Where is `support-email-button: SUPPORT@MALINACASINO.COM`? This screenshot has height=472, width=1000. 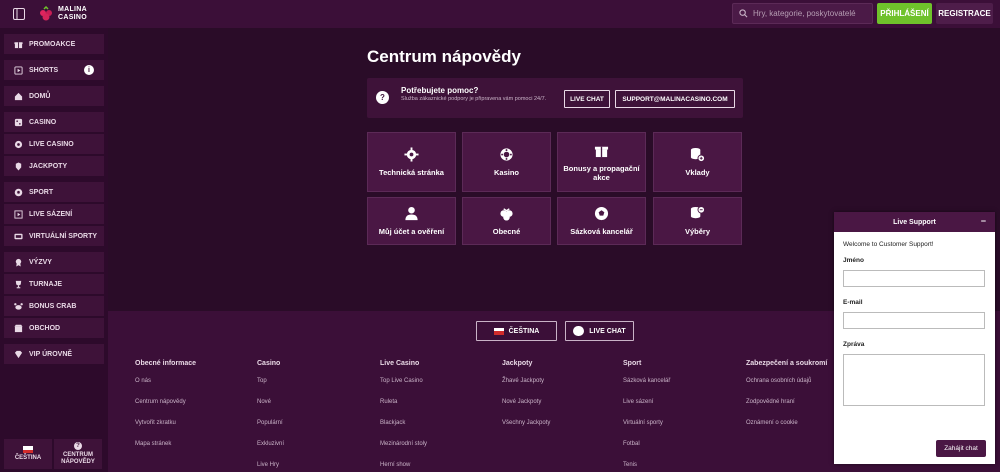 support-email-button: SUPPORT@MALINACASINO.COM is located at coordinates (675, 99).